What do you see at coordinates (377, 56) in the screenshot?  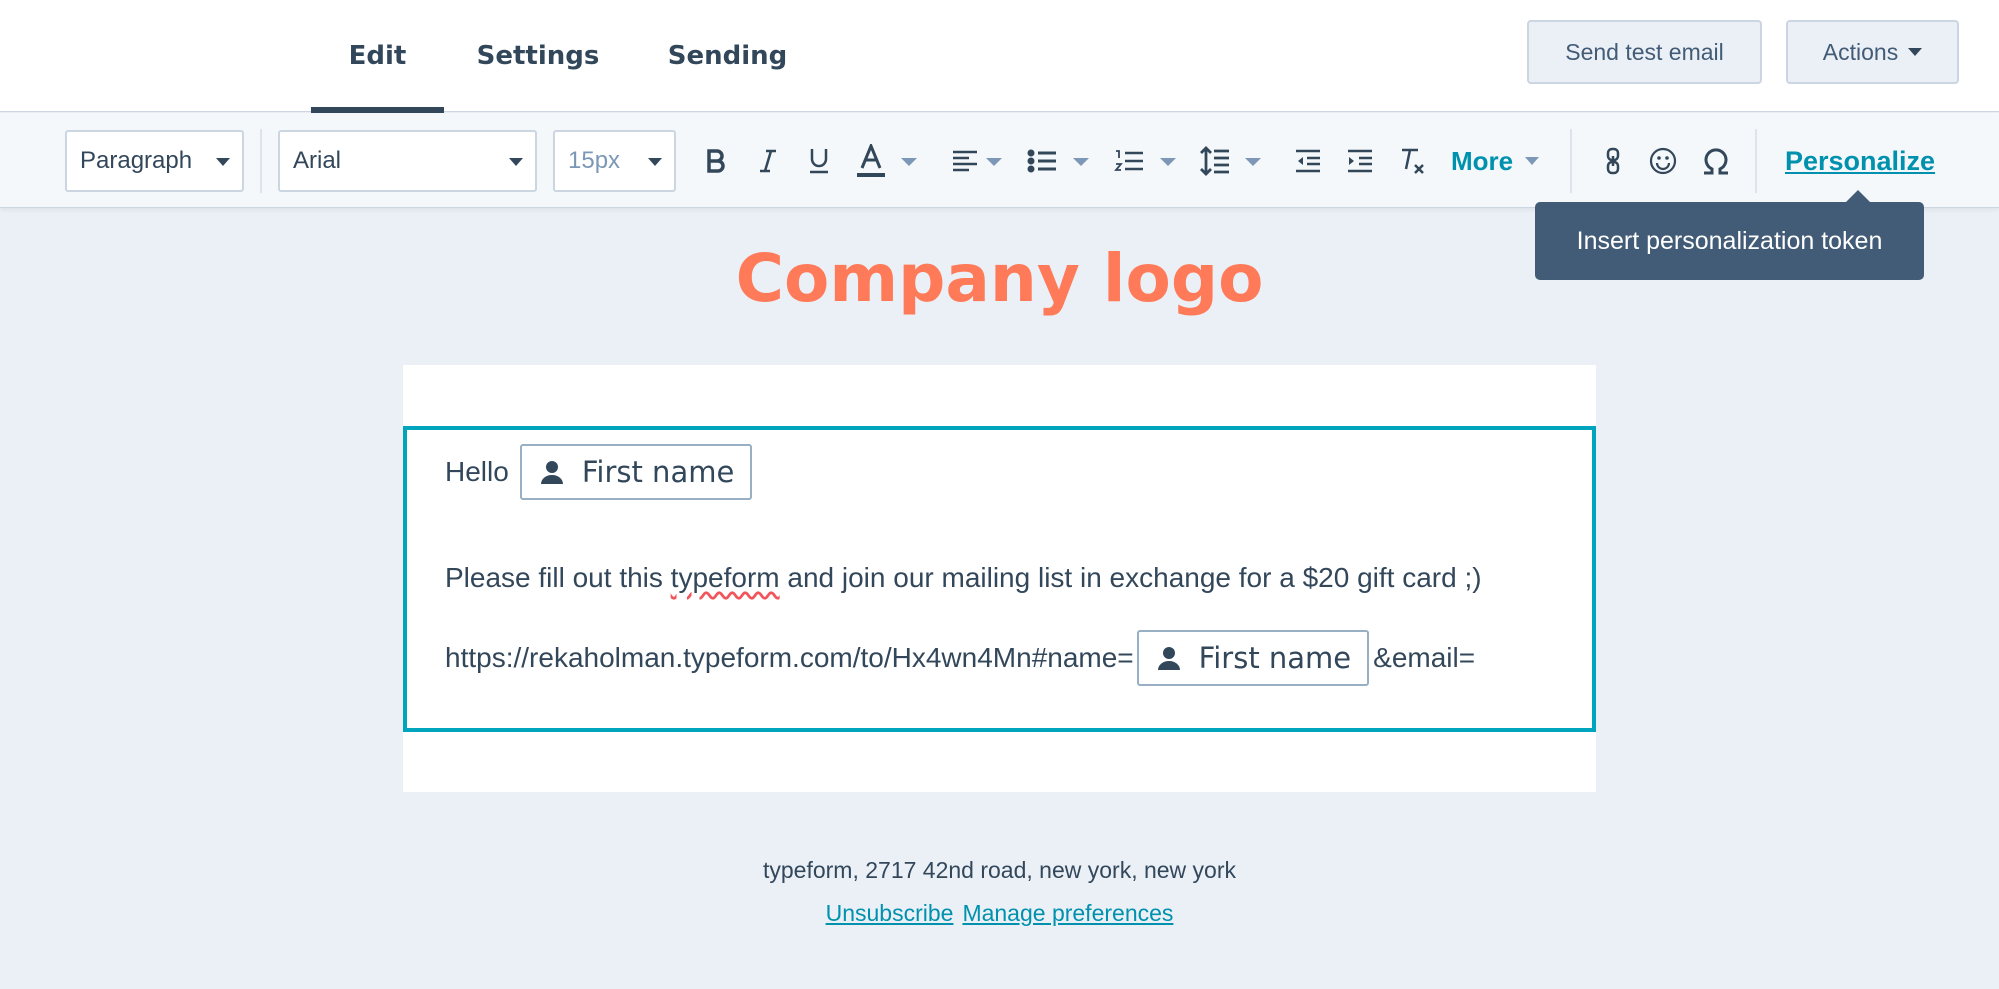 I see `tab-edit: Edit` at bounding box center [377, 56].